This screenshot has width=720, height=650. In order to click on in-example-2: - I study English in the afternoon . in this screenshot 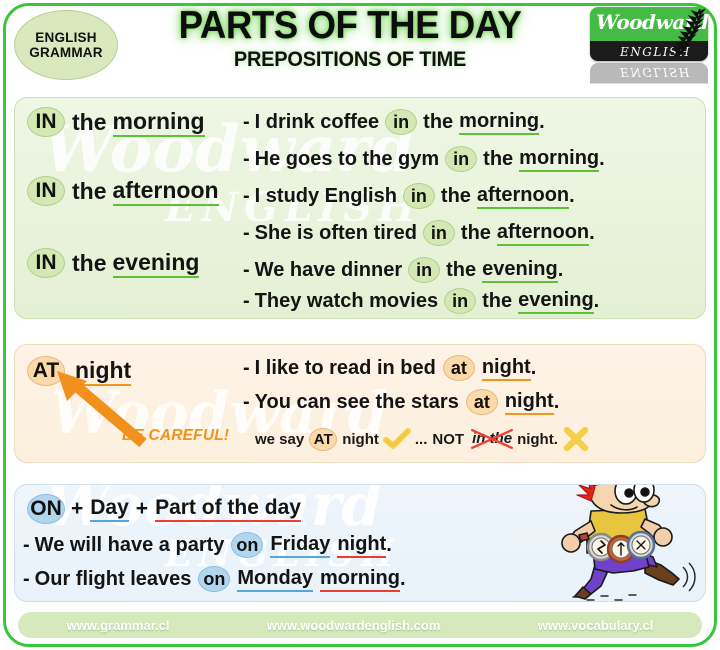, I will do `click(409, 196)`.